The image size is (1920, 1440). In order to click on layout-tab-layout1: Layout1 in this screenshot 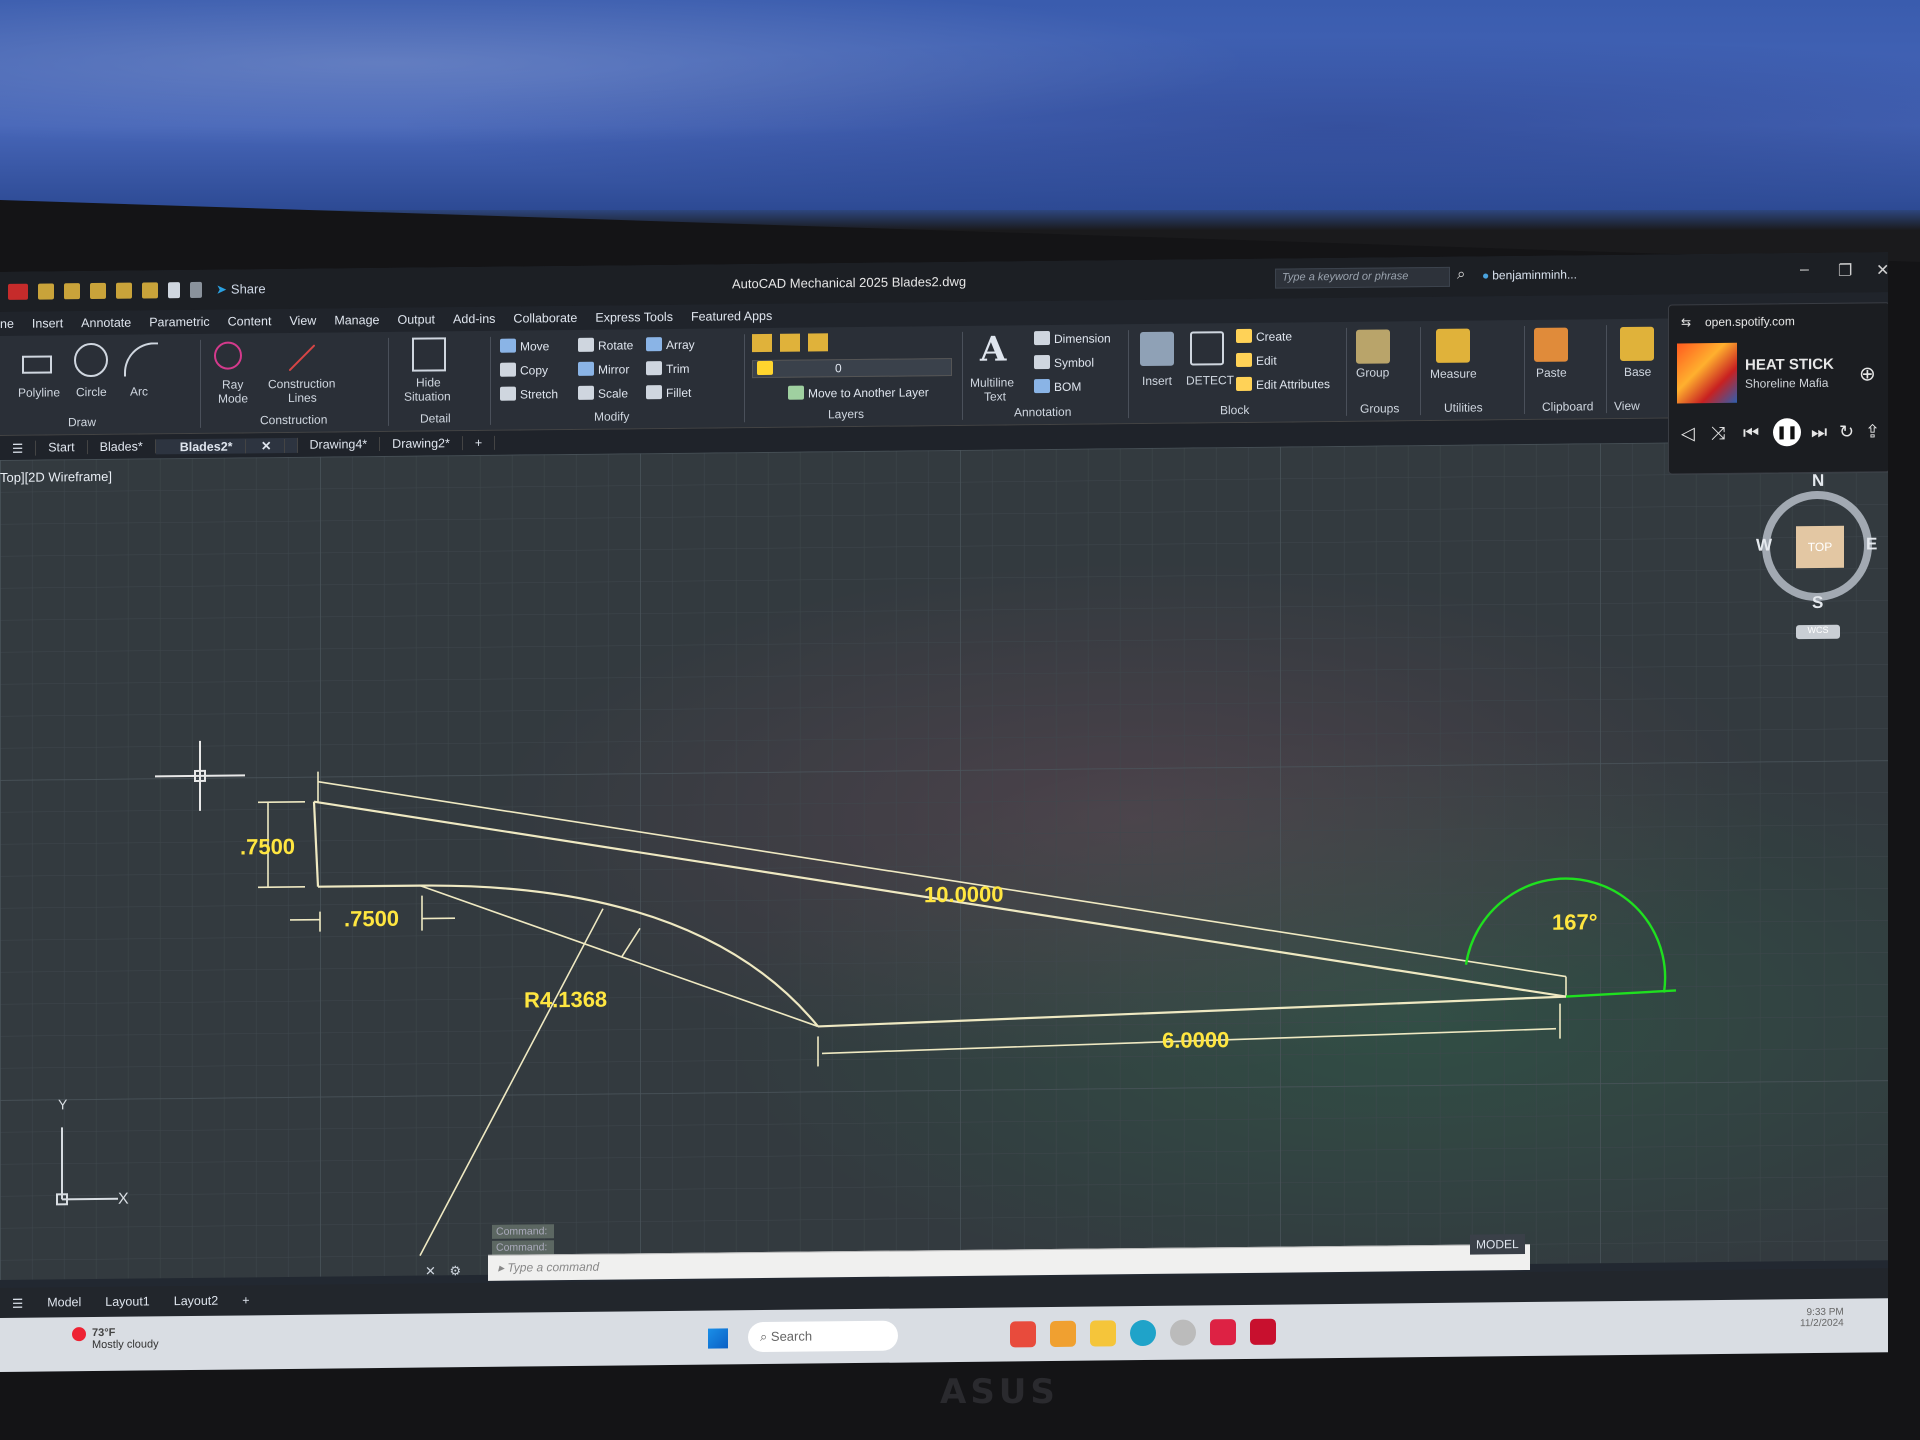, I will do `click(127, 1301)`.